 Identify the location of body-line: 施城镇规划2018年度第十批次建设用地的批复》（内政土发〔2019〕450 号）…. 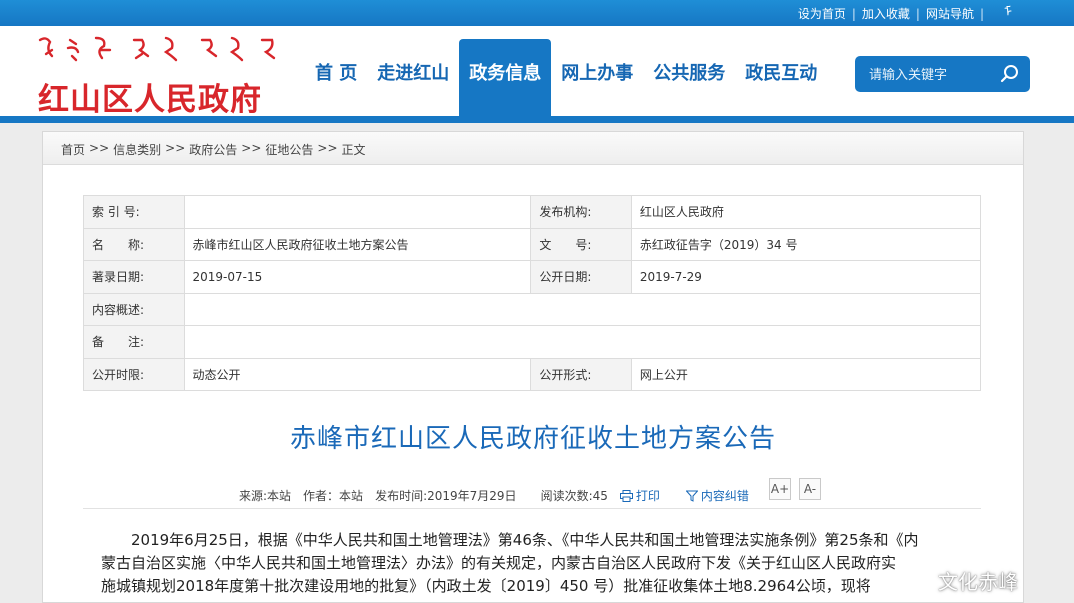
(486, 586).